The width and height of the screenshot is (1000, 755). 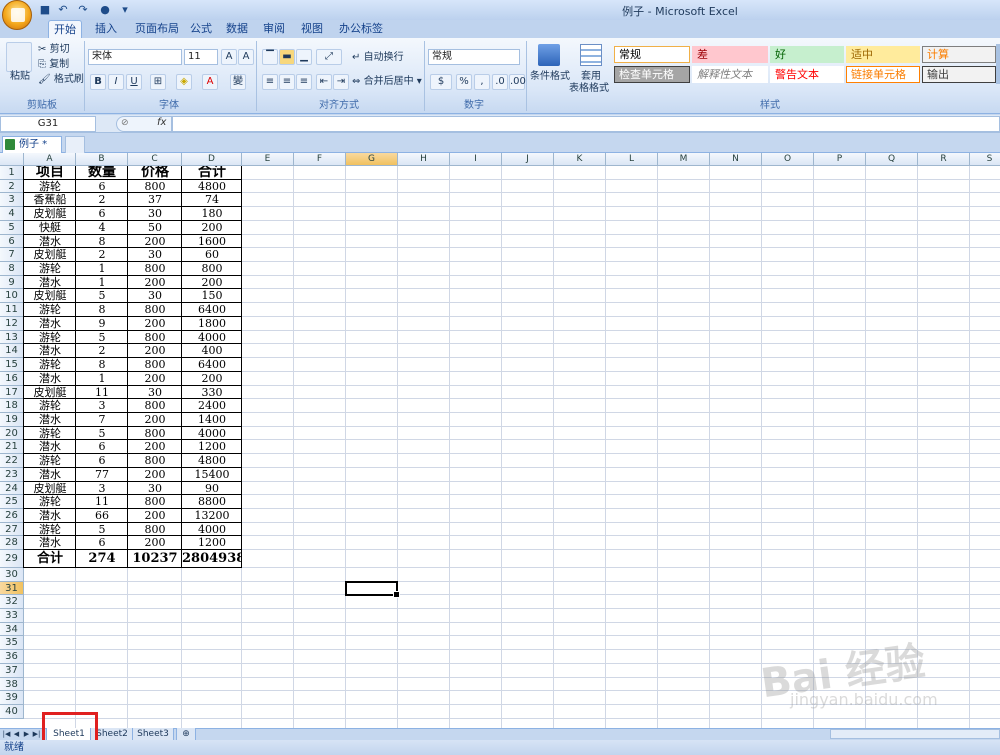 What do you see at coordinates (12, 282) in the screenshot?
I see `row-header: 9` at bounding box center [12, 282].